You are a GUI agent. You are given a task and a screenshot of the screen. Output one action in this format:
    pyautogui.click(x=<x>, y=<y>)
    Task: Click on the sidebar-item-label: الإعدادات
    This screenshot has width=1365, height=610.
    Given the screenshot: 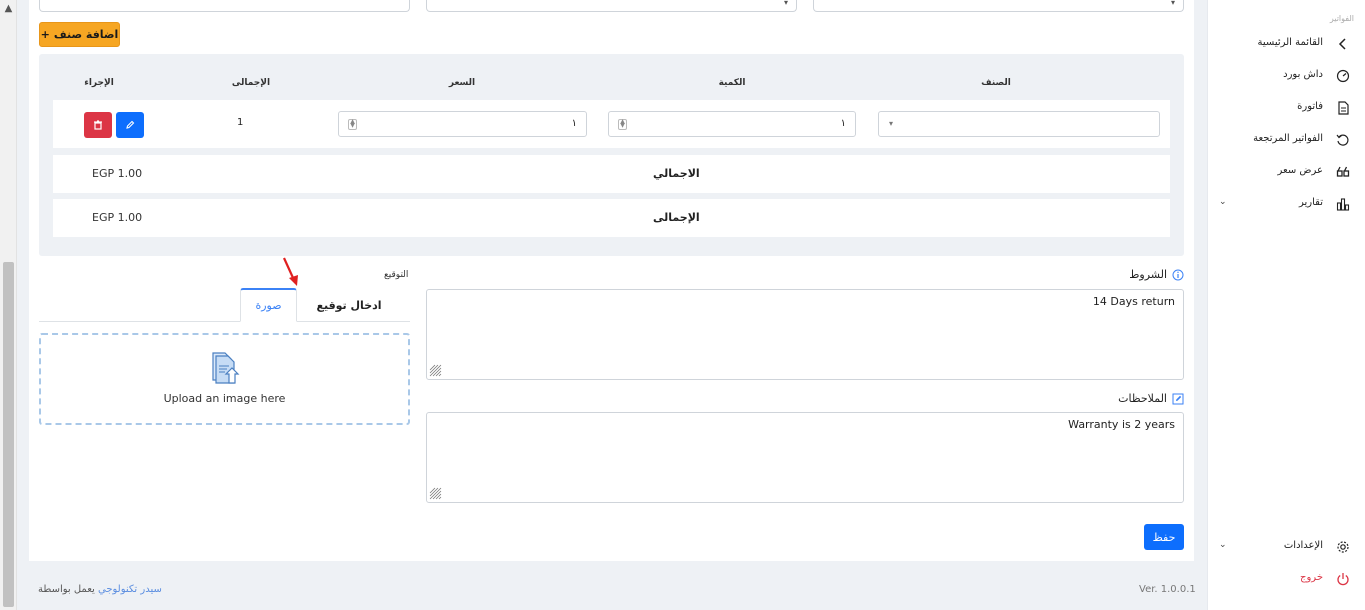 What is the action you would take?
    pyautogui.click(x=1303, y=545)
    